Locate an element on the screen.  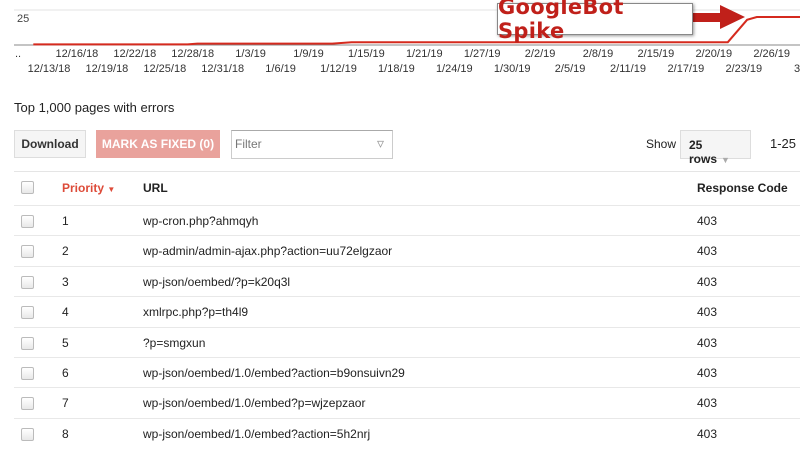
url-cell: xmlrpc.php?p=th4l9 is located at coordinates (195, 312).